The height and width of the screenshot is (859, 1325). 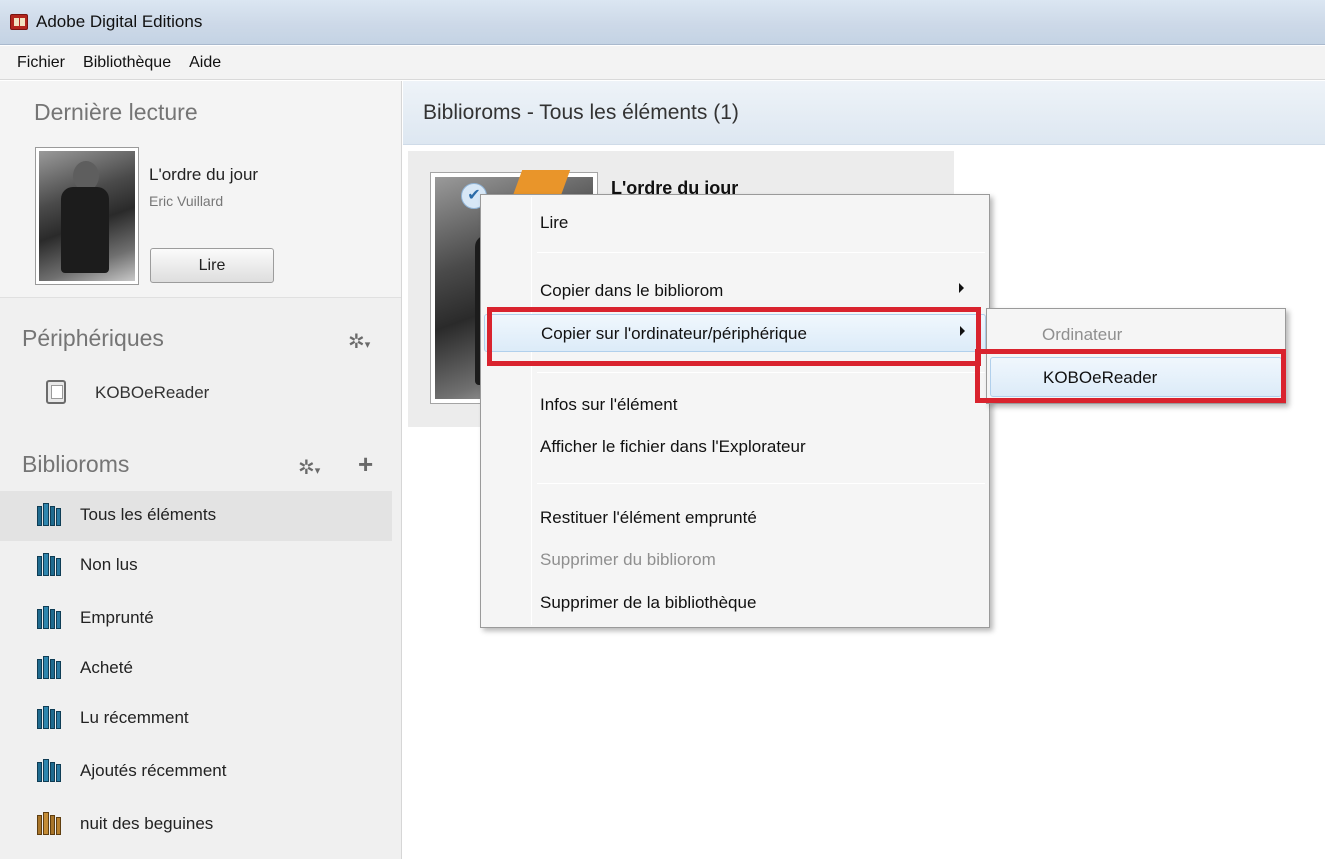 I want to click on bookshelf-item-lu-recemment: Lu récemment, so click(x=196, y=719).